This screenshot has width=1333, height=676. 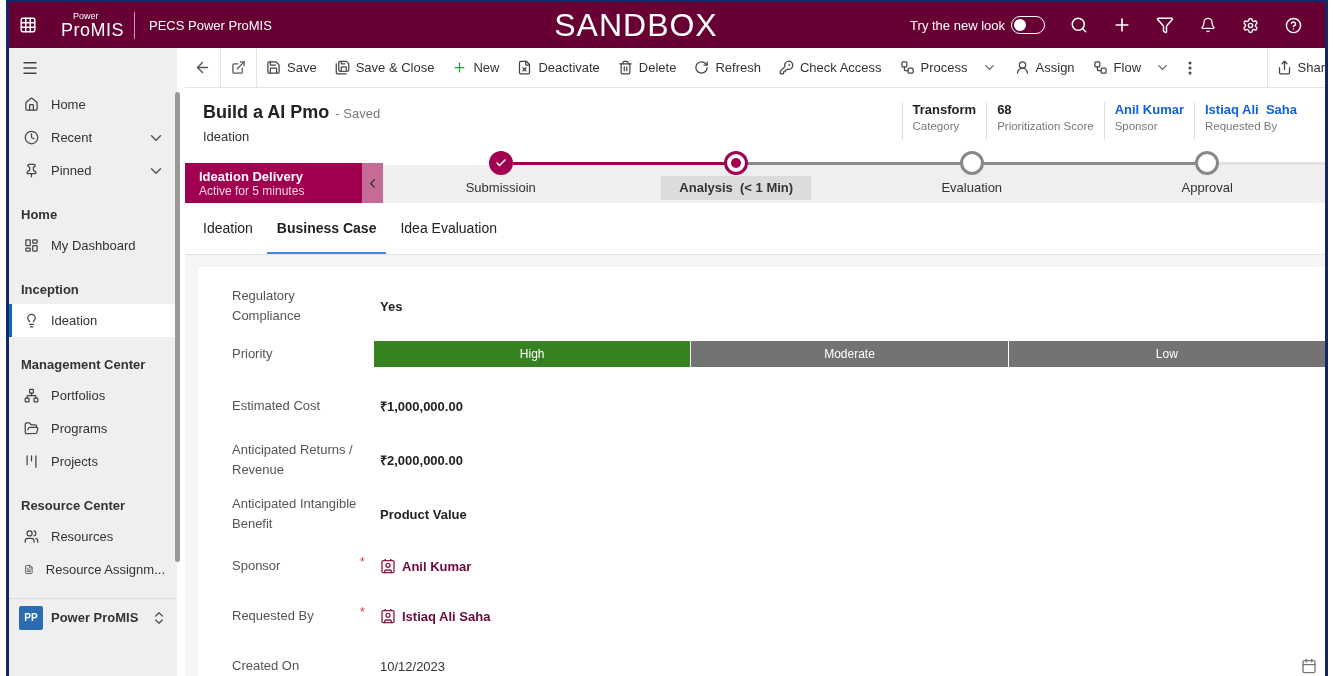 What do you see at coordinates (210, 25) in the screenshot?
I see `app-name: PECS Power ProMIS` at bounding box center [210, 25].